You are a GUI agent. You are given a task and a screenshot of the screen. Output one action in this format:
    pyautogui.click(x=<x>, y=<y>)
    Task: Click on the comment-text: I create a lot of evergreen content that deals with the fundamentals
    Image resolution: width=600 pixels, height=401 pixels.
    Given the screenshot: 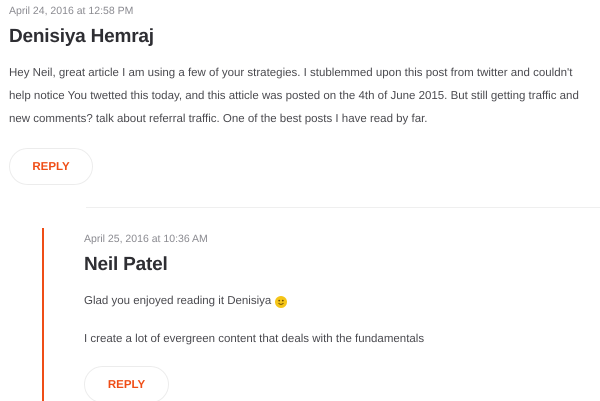 What is the action you would take?
    pyautogui.click(x=254, y=339)
    